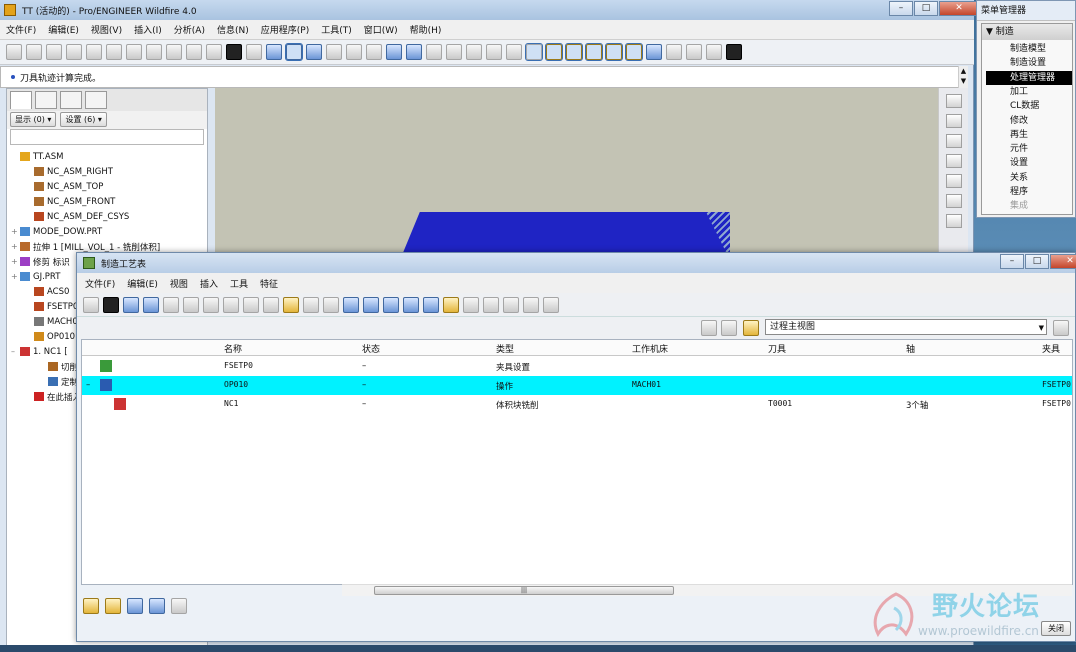 This screenshot has height=652, width=1076. Describe the element at coordinates (114, 52) in the screenshot. I see `undo-icon` at that location.